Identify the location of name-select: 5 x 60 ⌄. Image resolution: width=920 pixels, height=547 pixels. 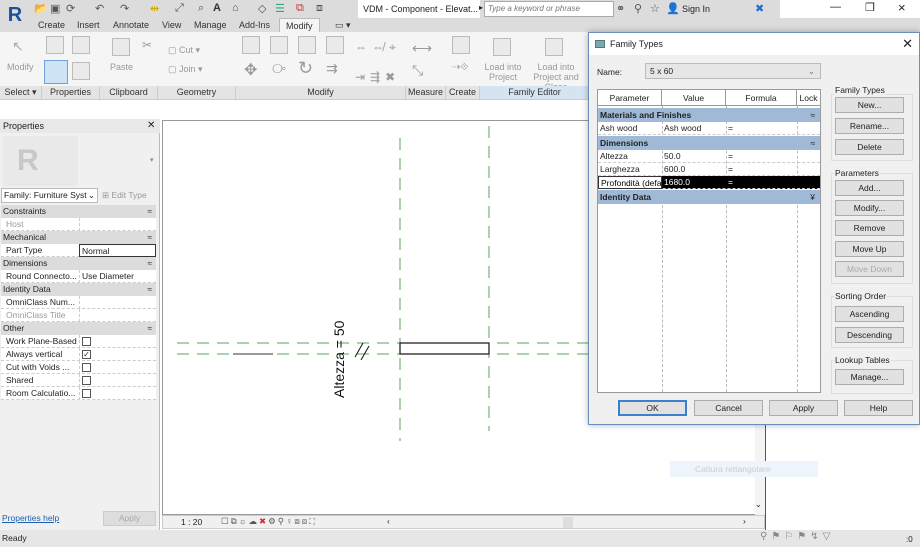
(733, 71).